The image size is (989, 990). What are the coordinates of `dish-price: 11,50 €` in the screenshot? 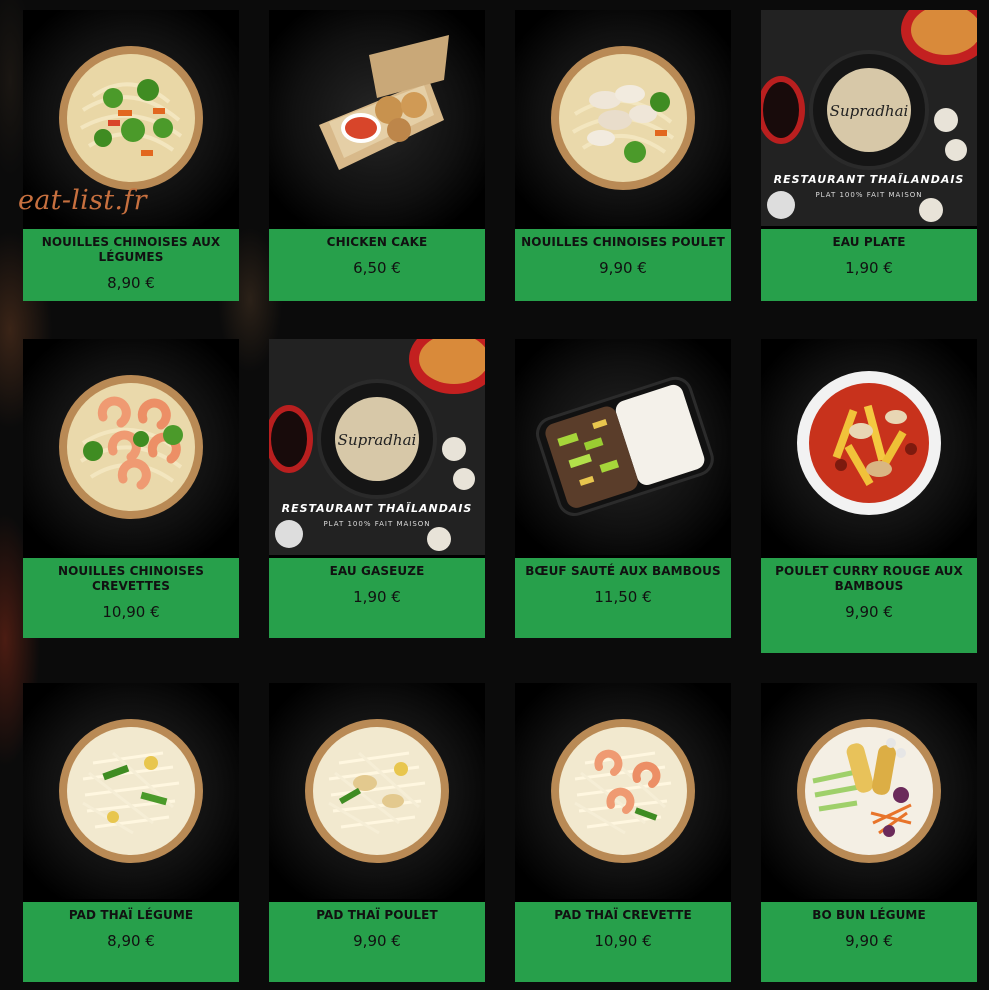 It's located at (623, 597).